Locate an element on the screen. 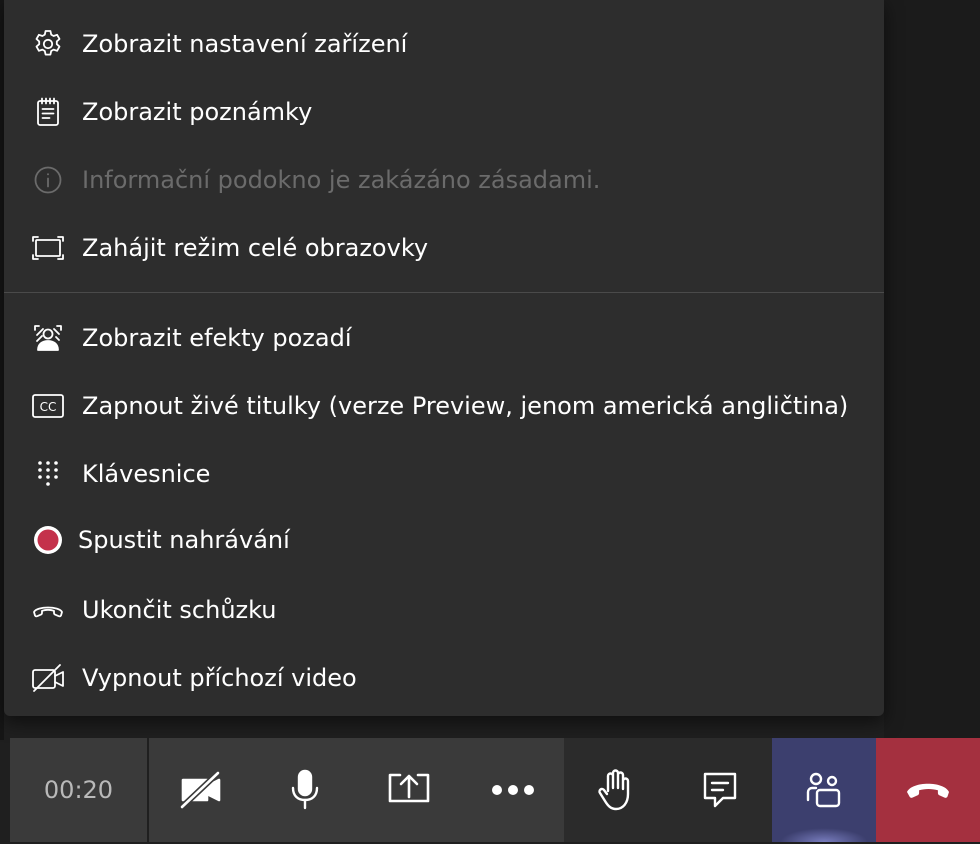  meeting-toolbar: 00:20 is located at coordinates (490, 790).